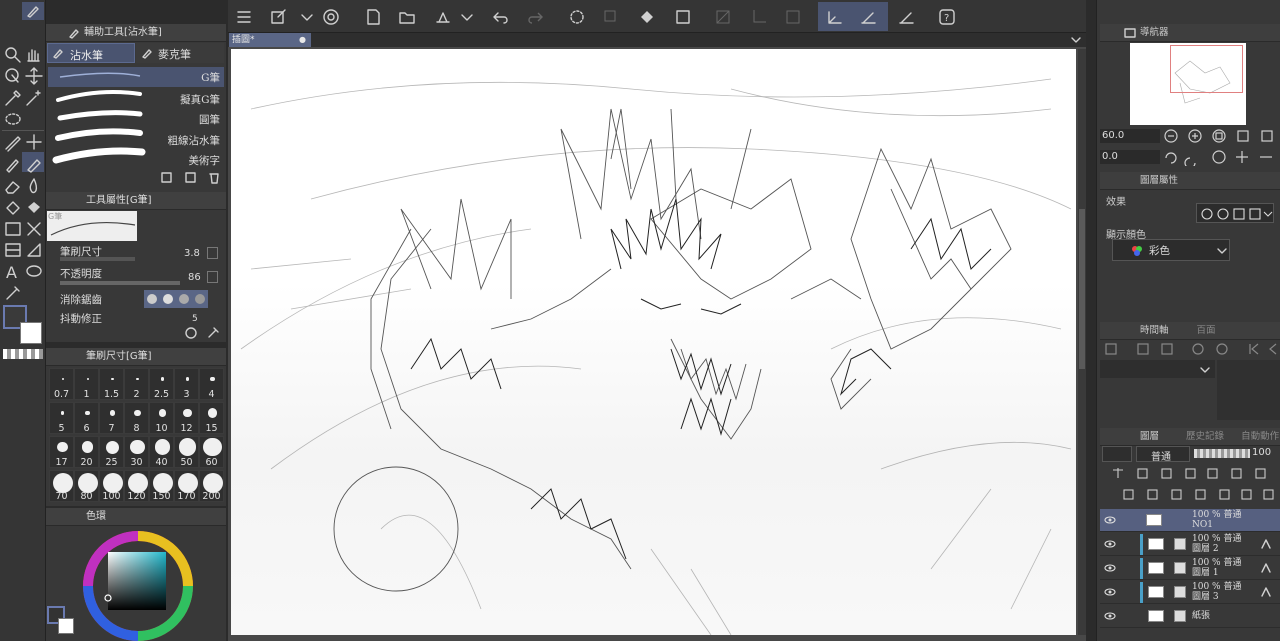 This screenshot has width=1280, height=641. I want to click on layer-opacity-slider, so click(1222, 453).